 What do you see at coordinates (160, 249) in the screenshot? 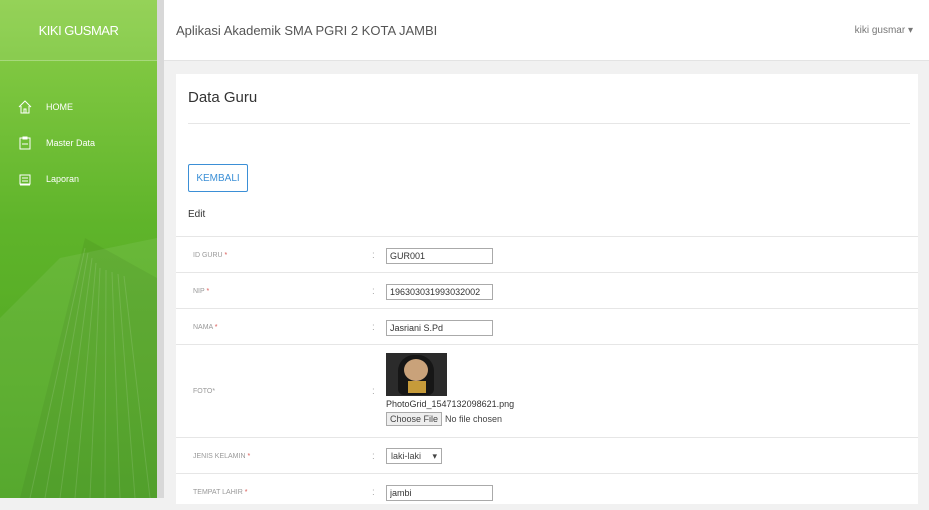
I see `sidebar-divider` at bounding box center [160, 249].